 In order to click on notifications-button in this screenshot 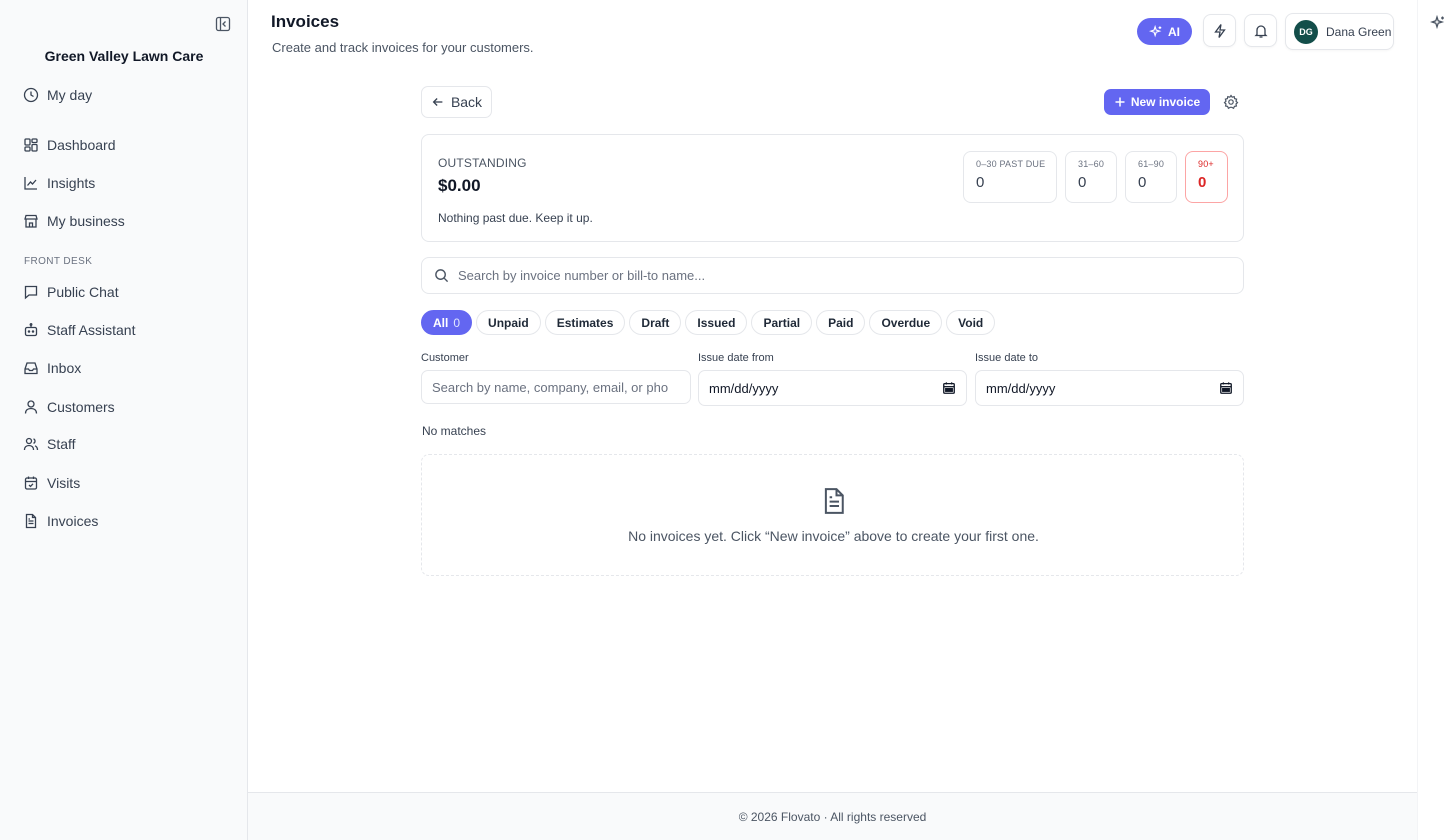, I will do `click(1260, 30)`.